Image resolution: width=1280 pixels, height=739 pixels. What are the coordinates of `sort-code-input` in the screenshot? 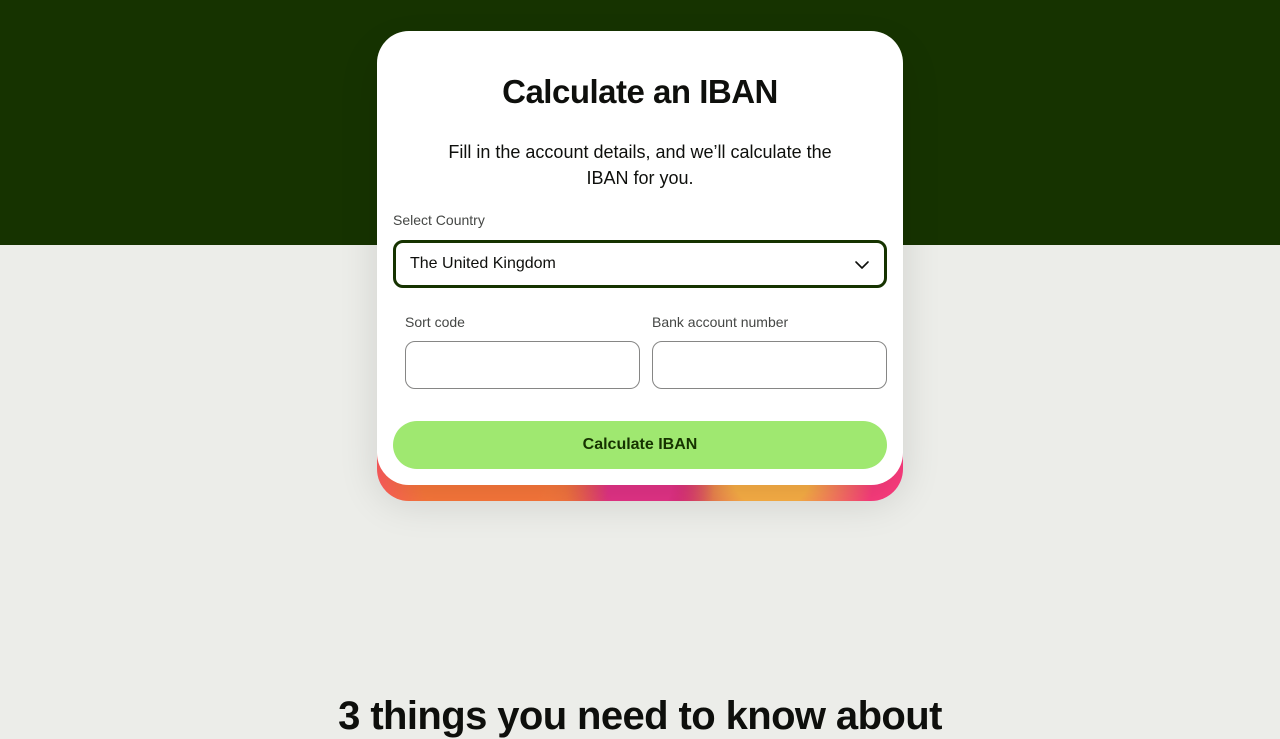 It's located at (522, 365).